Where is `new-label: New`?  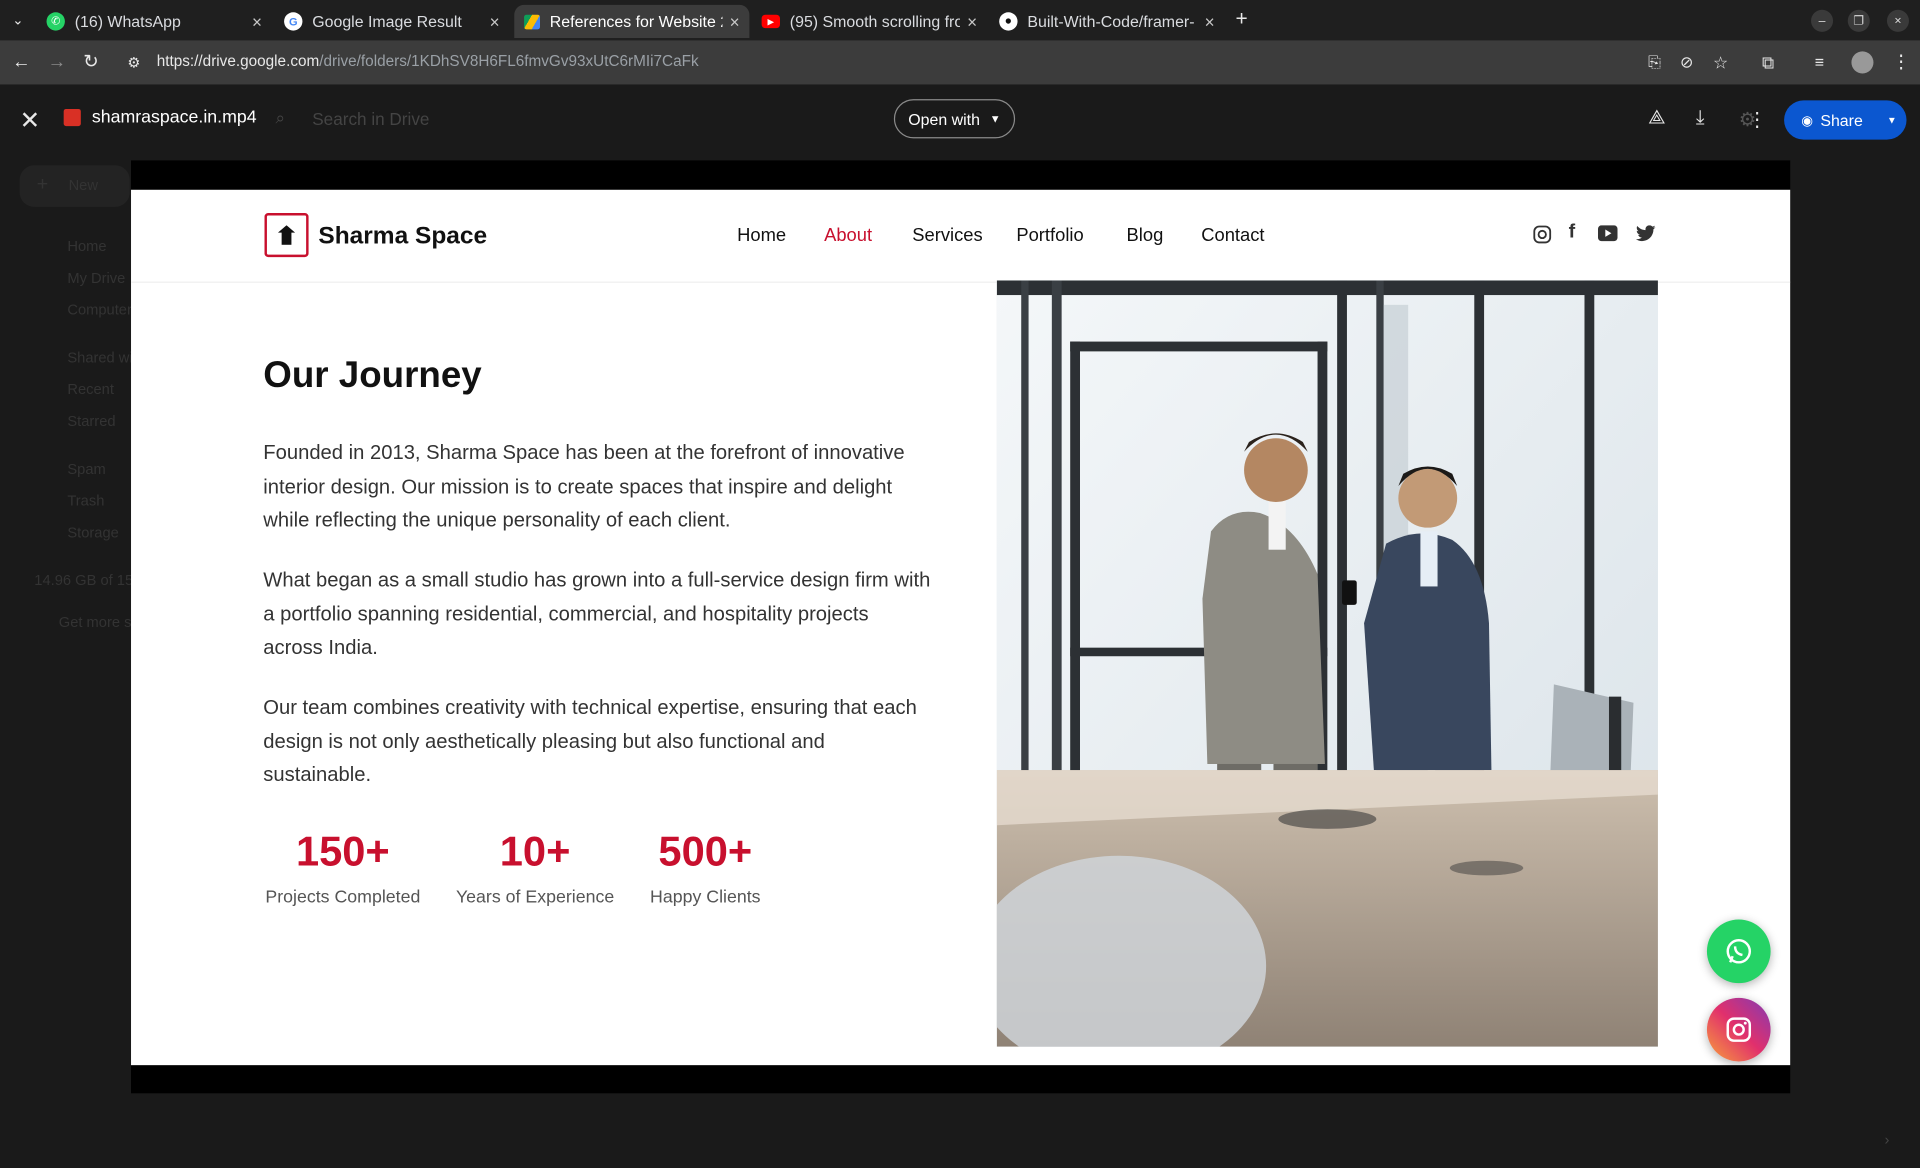 new-label: New is located at coordinates (83, 185).